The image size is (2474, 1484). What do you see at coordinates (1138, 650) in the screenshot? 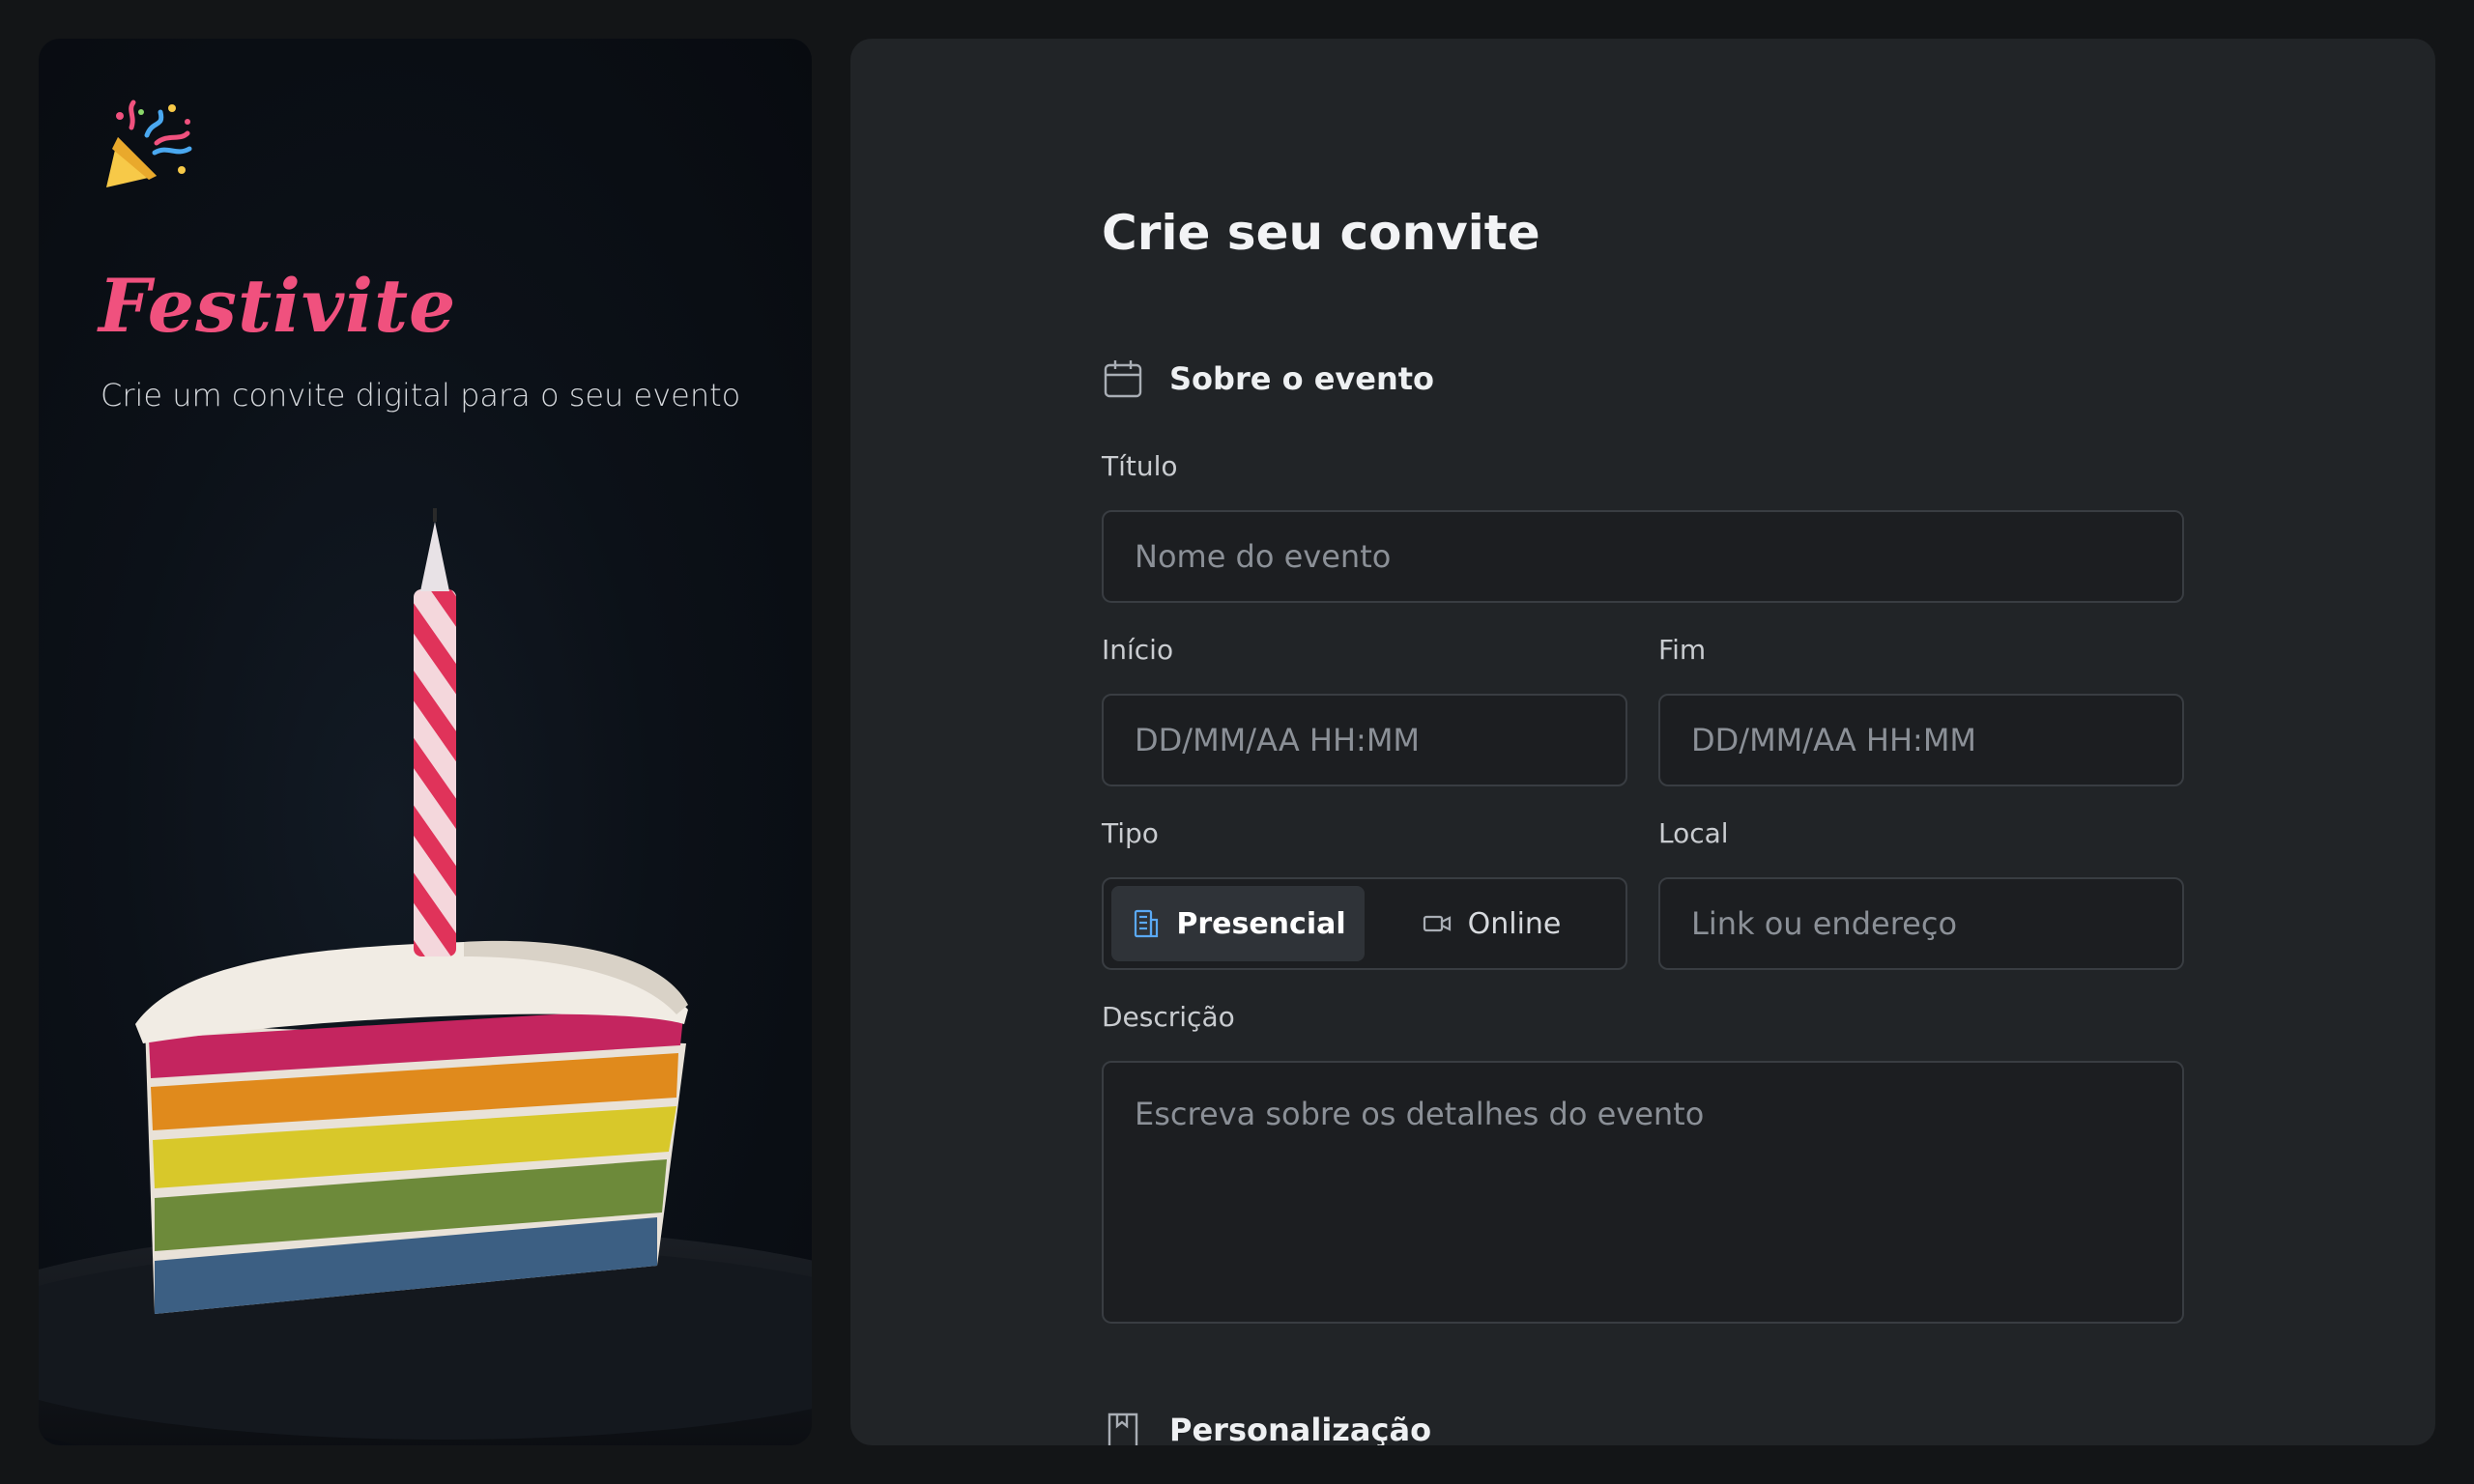
I see `start-label: Início` at bounding box center [1138, 650].